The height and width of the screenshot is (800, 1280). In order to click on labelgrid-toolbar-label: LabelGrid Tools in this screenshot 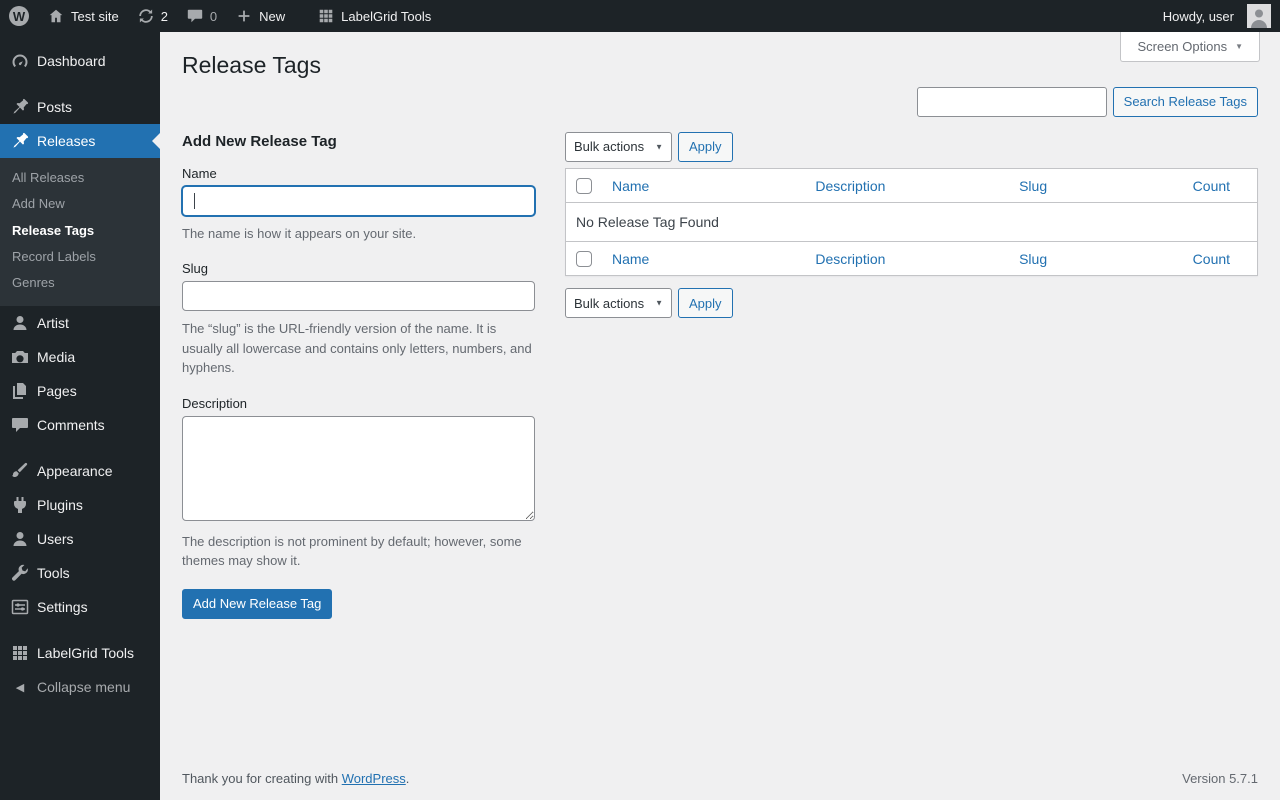, I will do `click(386, 16)`.